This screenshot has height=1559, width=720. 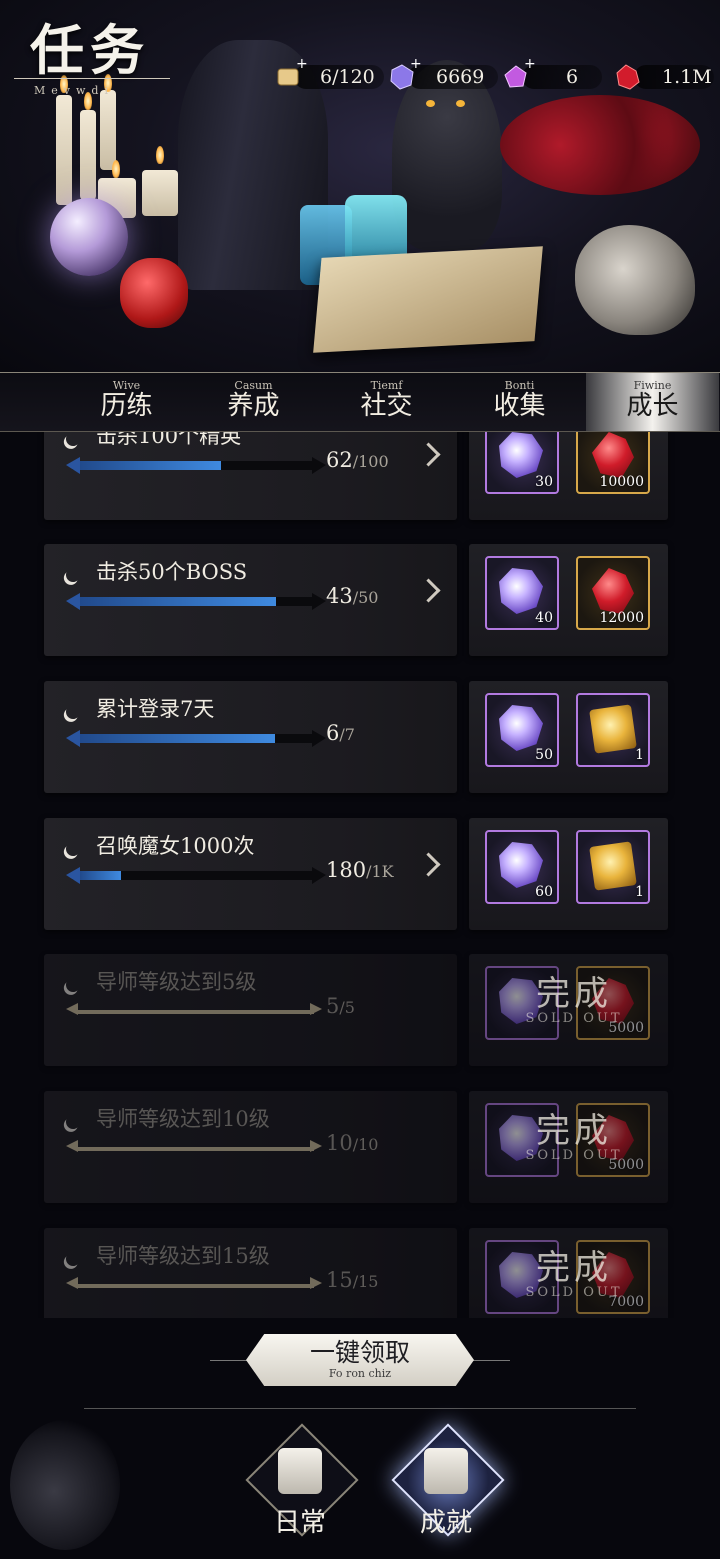 I want to click on purple-crystal-icon, so click(x=521, y=591).